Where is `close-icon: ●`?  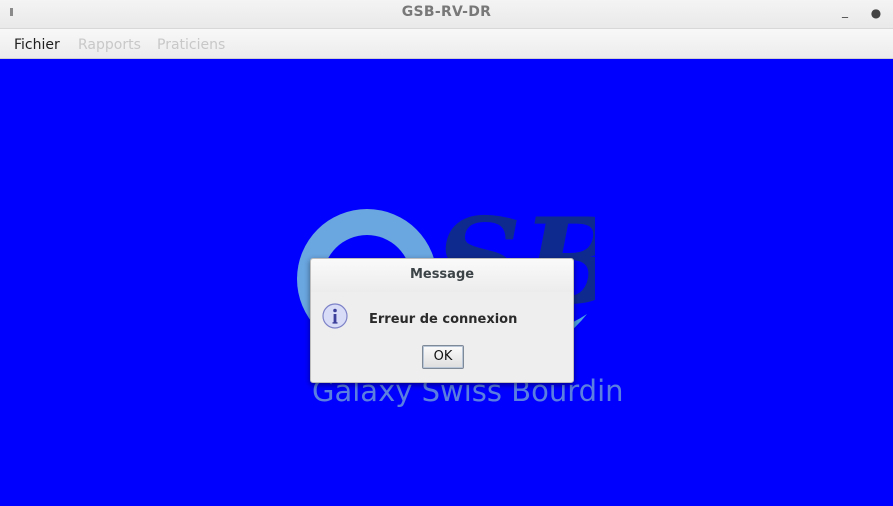
close-icon: ● is located at coordinates (876, 13).